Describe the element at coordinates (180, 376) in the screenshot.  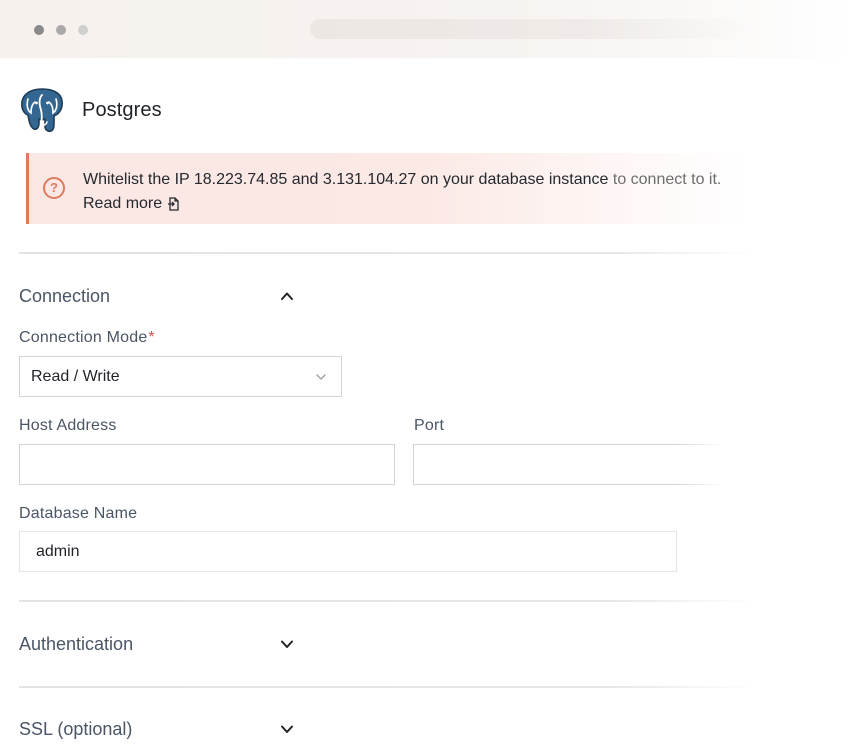
I see `connection-mode-select: Read / Write` at that location.